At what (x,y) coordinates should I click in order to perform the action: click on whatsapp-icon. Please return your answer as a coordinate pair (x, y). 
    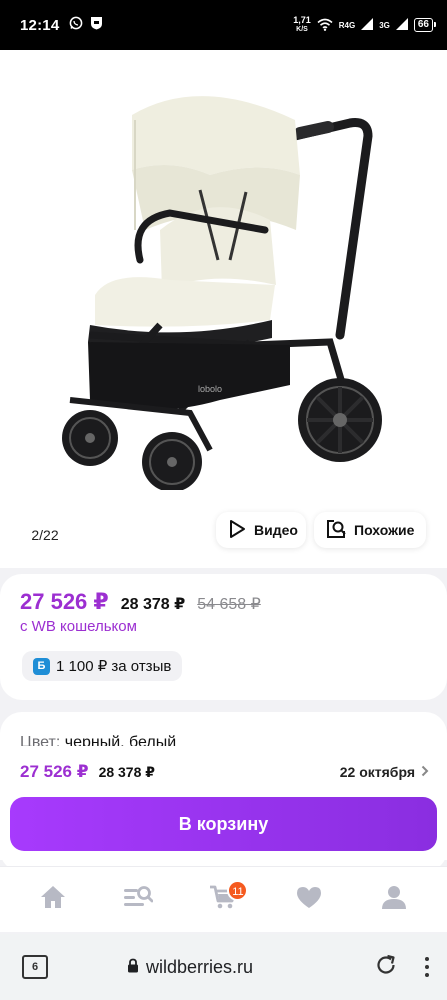
    Looking at the image, I should click on (76, 25).